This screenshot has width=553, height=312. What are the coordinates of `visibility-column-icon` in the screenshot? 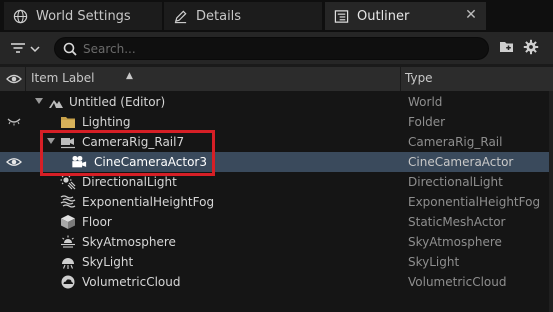 It's located at (14, 79).